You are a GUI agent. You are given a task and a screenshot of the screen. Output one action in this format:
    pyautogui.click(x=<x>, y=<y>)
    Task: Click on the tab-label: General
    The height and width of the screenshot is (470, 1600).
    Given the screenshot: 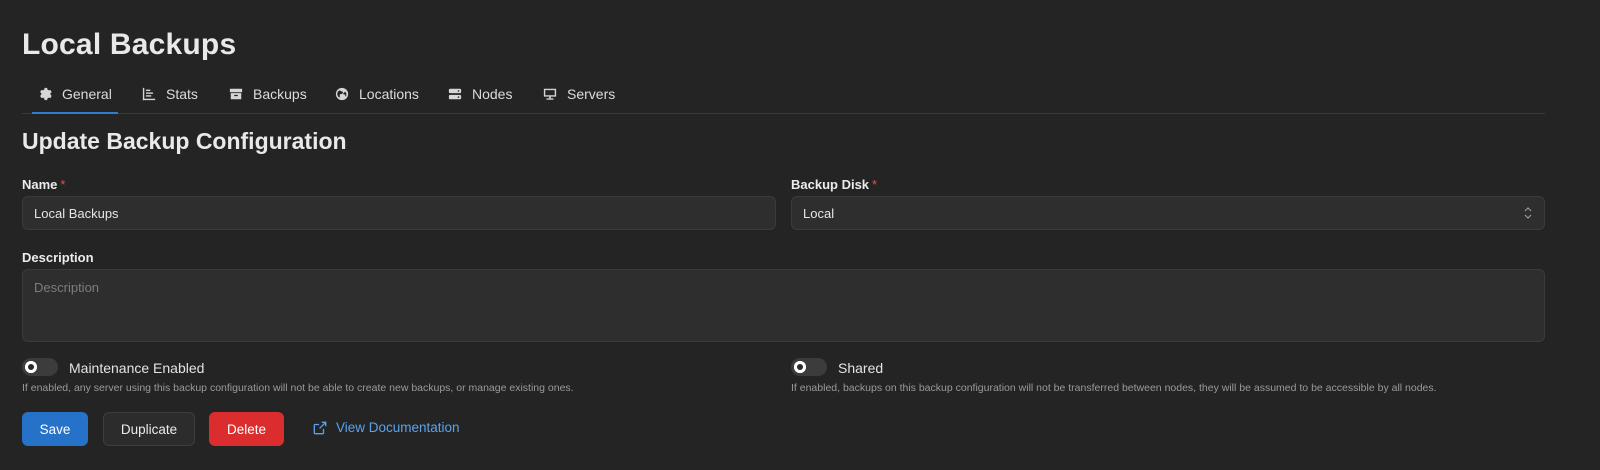 What is the action you would take?
    pyautogui.click(x=87, y=93)
    